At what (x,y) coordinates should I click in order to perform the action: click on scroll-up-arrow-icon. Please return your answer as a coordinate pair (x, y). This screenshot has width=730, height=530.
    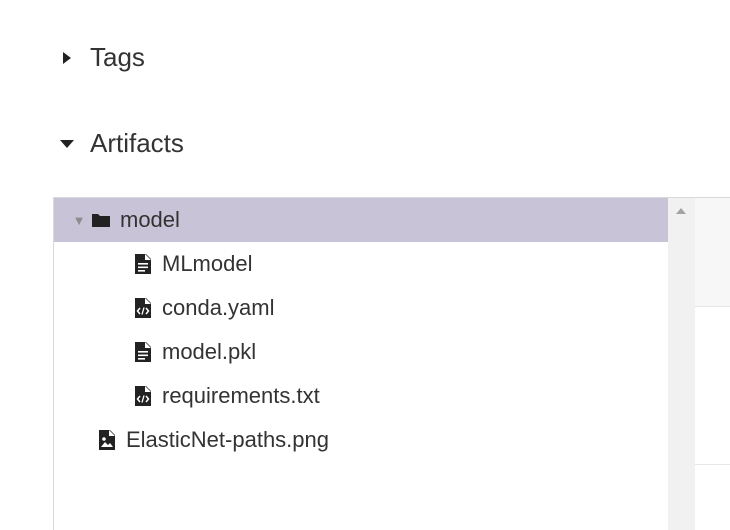
    Looking at the image, I should click on (681, 211).